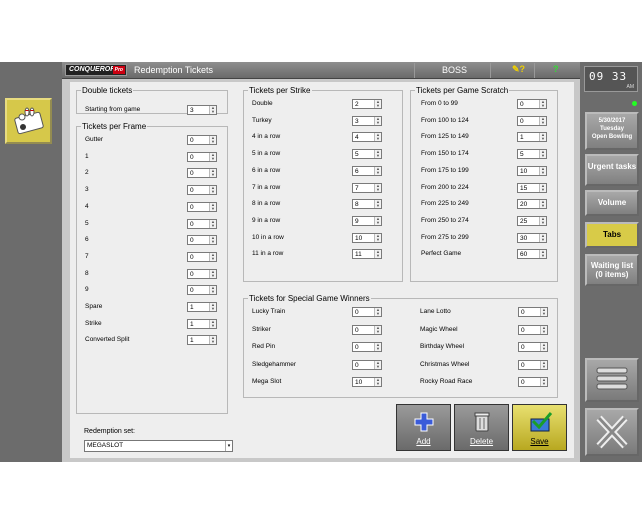 The image size is (642, 524). What do you see at coordinates (612, 131) in the screenshot?
I see `date-mode-button: 5/30/2017 Tuesday Open Bowling` at bounding box center [612, 131].